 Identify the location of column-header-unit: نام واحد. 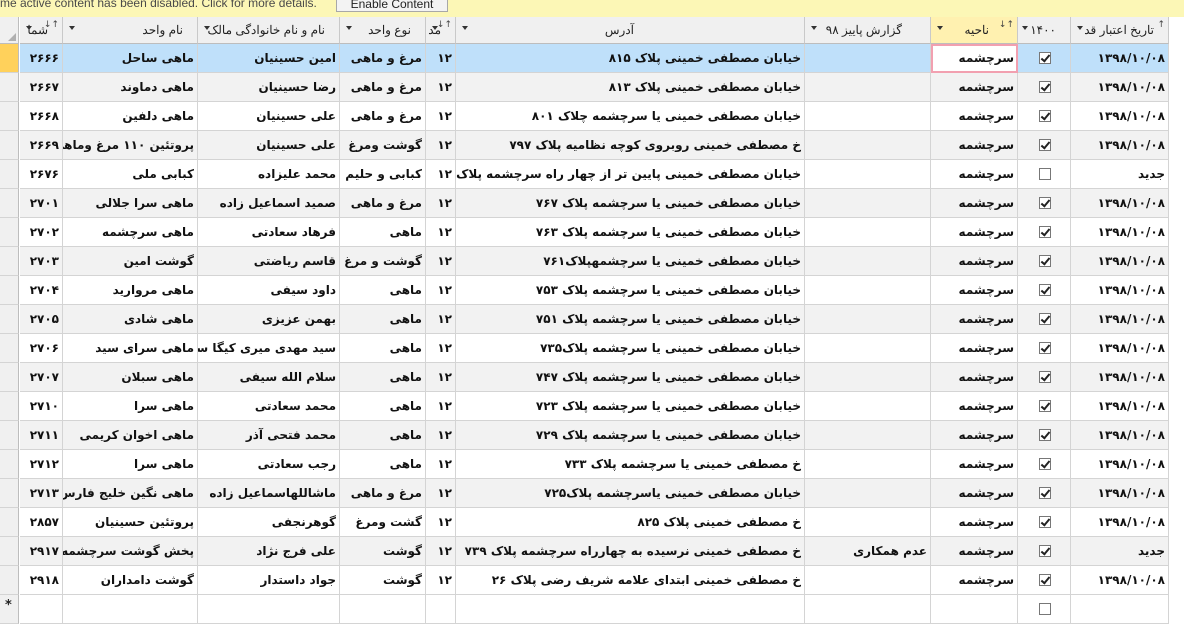
(130, 30).